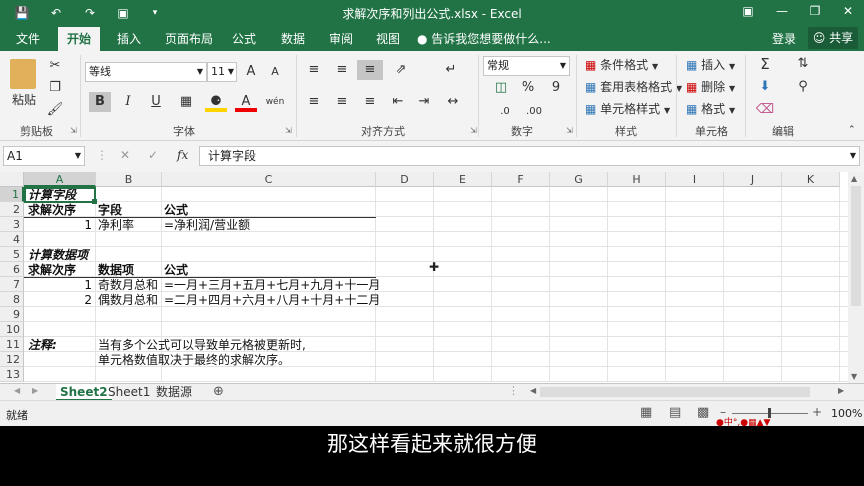 The width and height of the screenshot is (864, 486). I want to click on column-header-I: I, so click(695, 179).